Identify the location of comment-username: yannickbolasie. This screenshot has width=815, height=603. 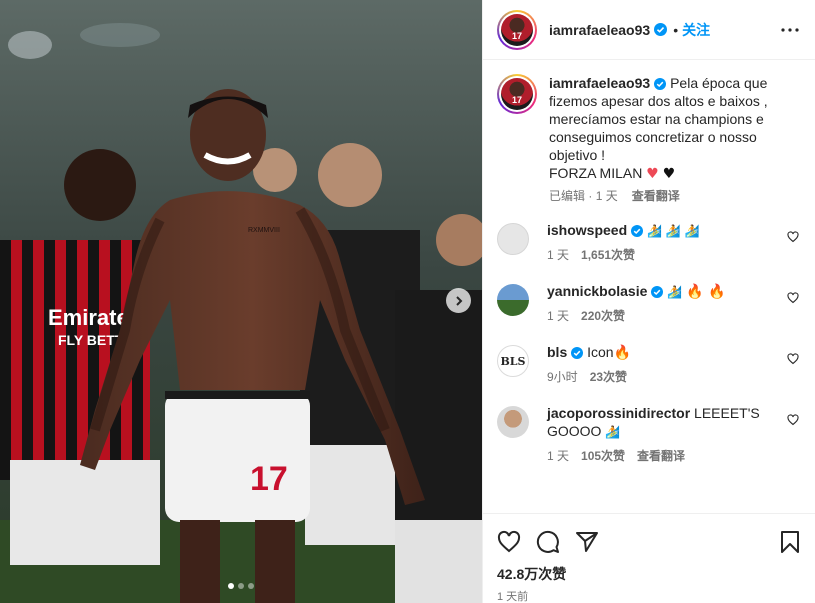
(597, 291).